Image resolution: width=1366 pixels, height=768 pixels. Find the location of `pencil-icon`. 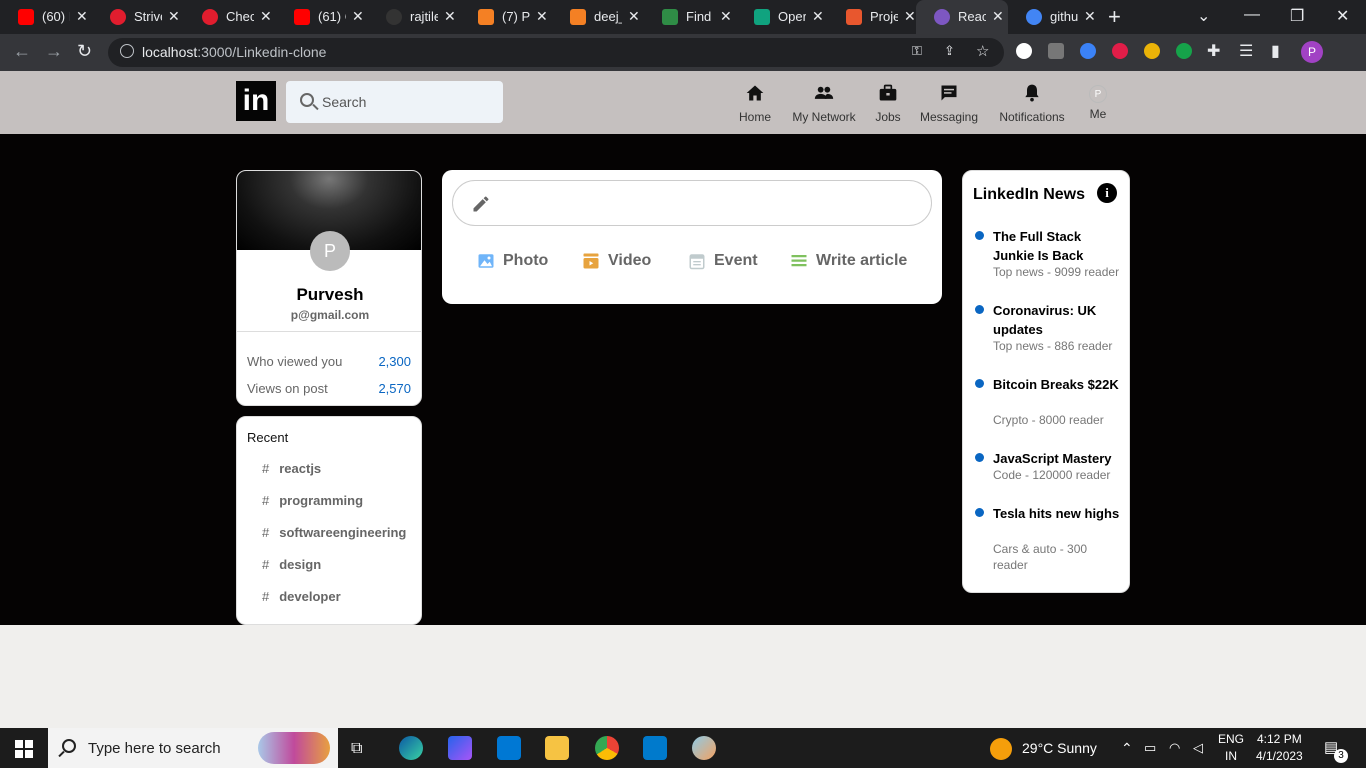

pencil-icon is located at coordinates (481, 204).